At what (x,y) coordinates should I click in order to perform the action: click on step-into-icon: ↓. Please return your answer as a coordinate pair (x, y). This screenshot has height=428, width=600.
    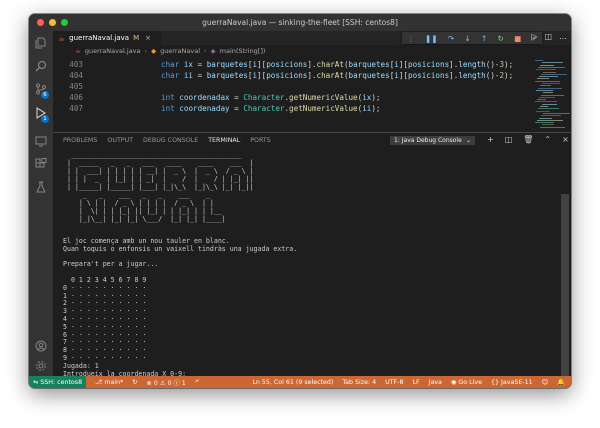
    Looking at the image, I should click on (467, 38).